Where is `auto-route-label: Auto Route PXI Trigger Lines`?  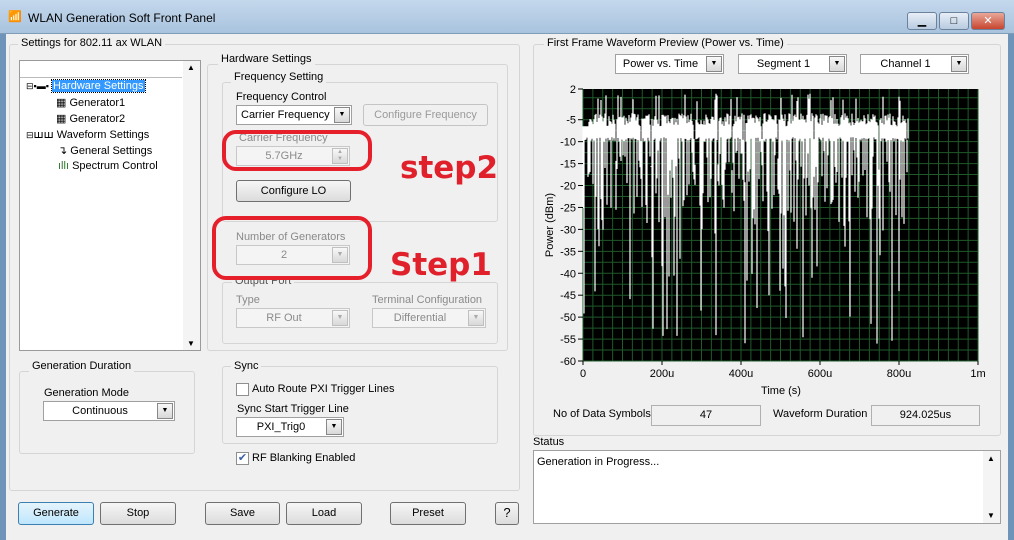 auto-route-label: Auto Route PXI Trigger Lines is located at coordinates (323, 389).